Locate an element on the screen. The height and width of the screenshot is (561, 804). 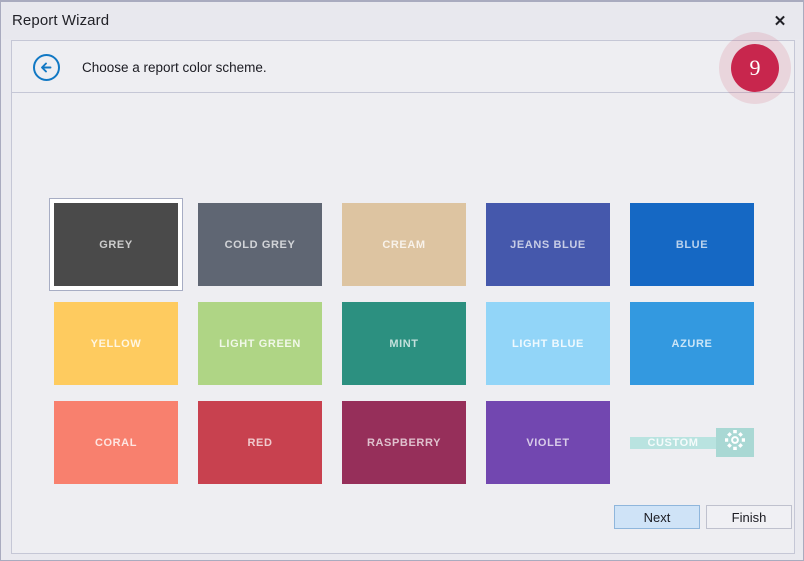
page-title: Choose a report color scheme. is located at coordinates (174, 67).